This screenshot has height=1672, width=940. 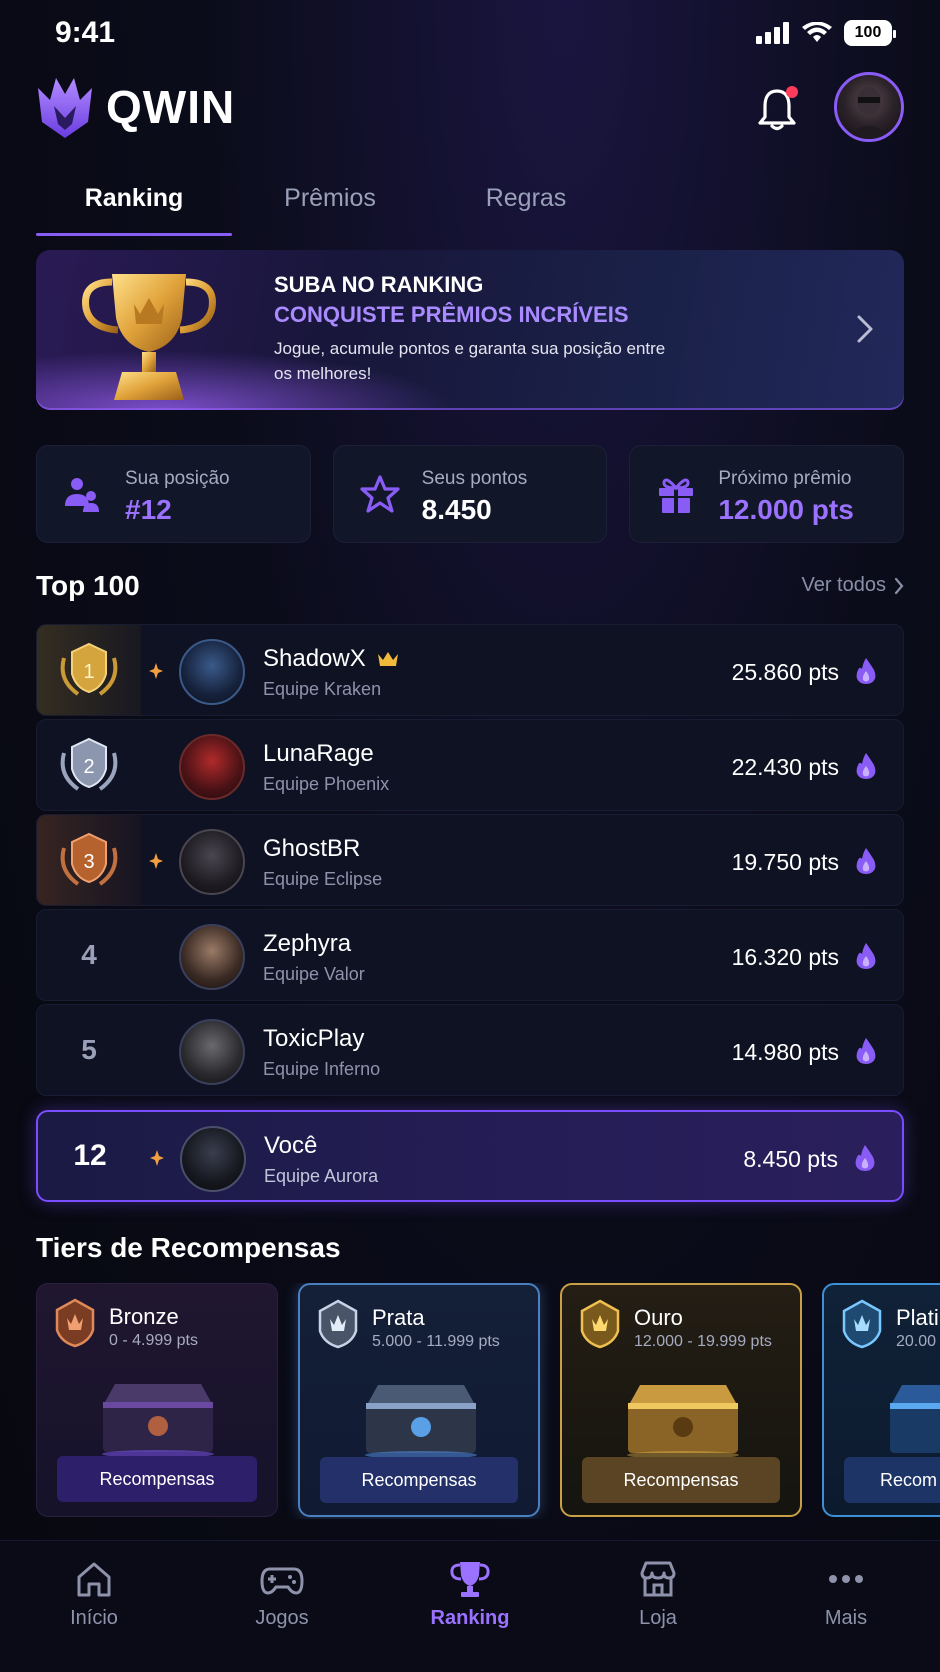 What do you see at coordinates (65, 108) in the screenshot?
I see `crown-logo-icon` at bounding box center [65, 108].